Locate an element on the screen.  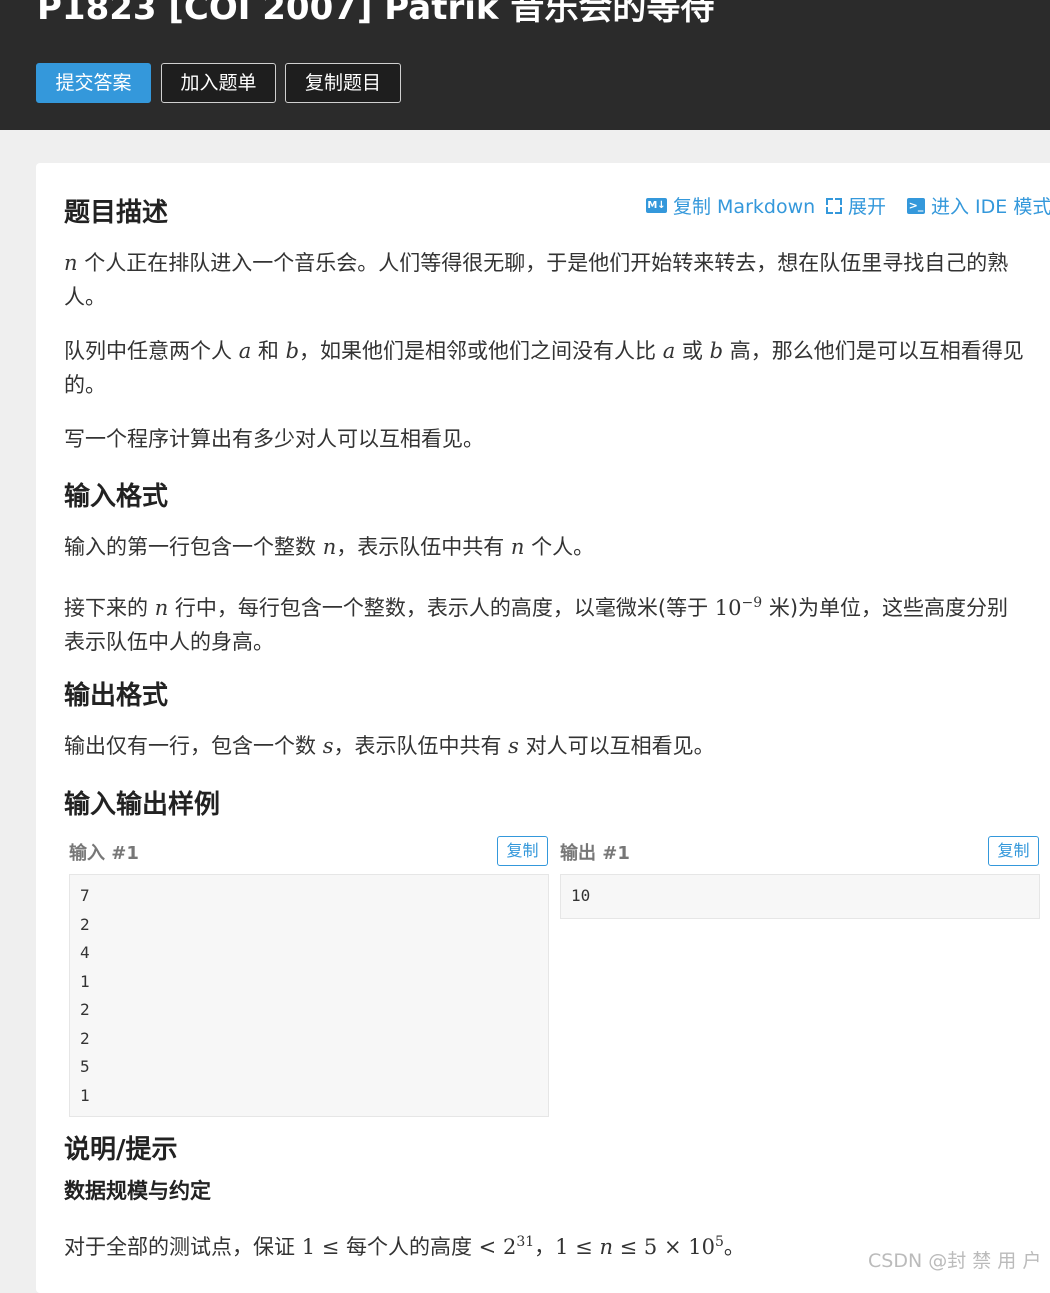
expand-label: 展开 is located at coordinates (867, 207).